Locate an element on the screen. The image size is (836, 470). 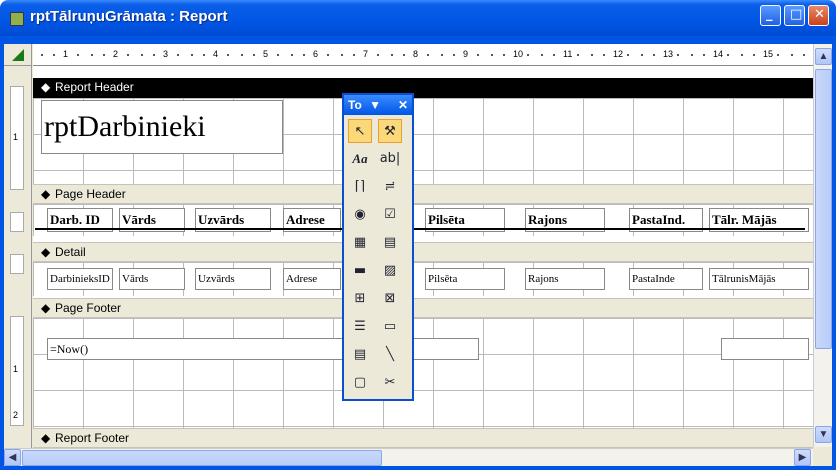
select-objects-icon: ↖ is located at coordinates (360, 131).